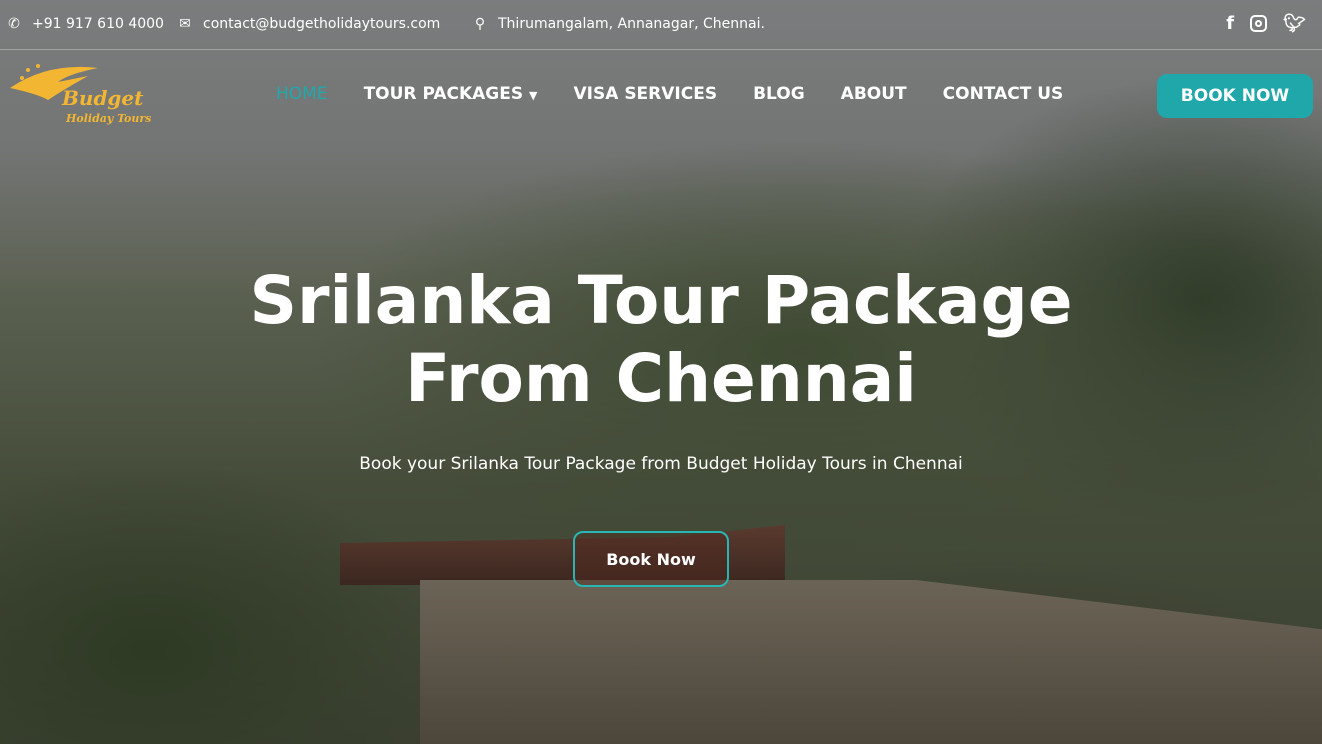  What do you see at coordinates (1003, 94) in the screenshot?
I see `nav-contact-us: CONTACT US` at bounding box center [1003, 94].